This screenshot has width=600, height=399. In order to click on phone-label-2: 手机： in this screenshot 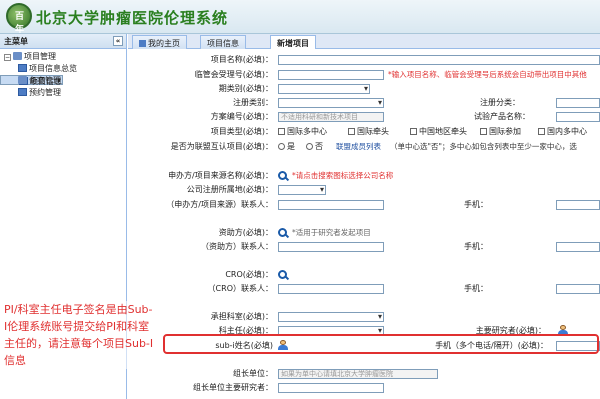, I will do `click(476, 246)`.